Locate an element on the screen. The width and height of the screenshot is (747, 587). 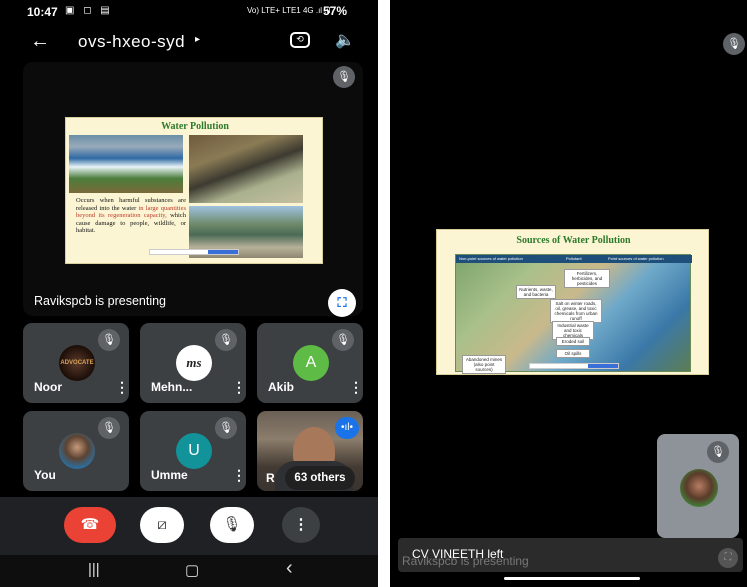
participant-tile: 🎙 ADVOCATE Noor ⋮ is located at coordinates (76, 363).